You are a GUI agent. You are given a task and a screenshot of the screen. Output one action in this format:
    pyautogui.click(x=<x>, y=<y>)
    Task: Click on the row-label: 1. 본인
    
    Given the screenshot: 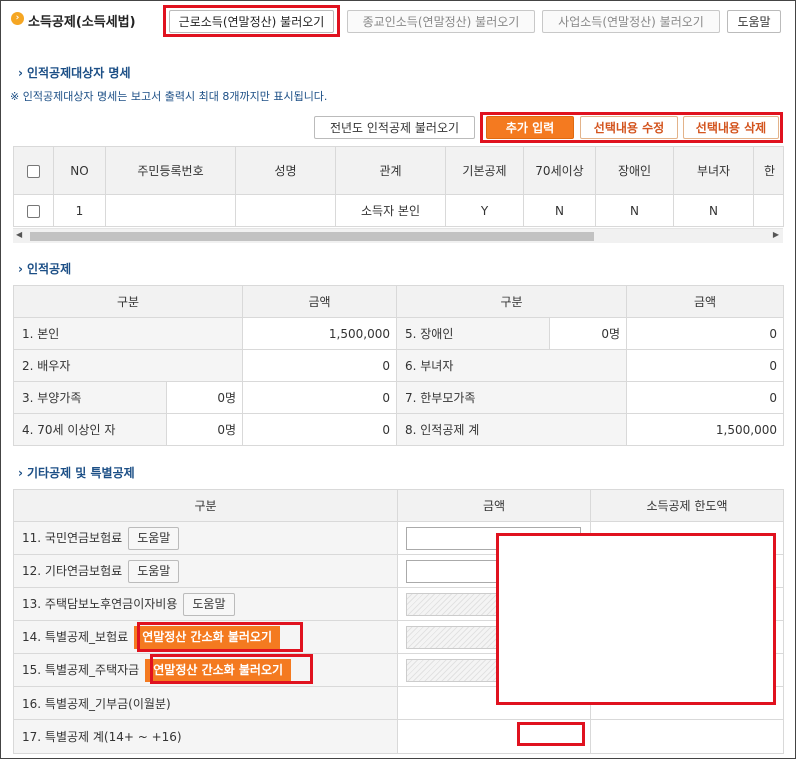 What is the action you would take?
    pyautogui.click(x=128, y=333)
    